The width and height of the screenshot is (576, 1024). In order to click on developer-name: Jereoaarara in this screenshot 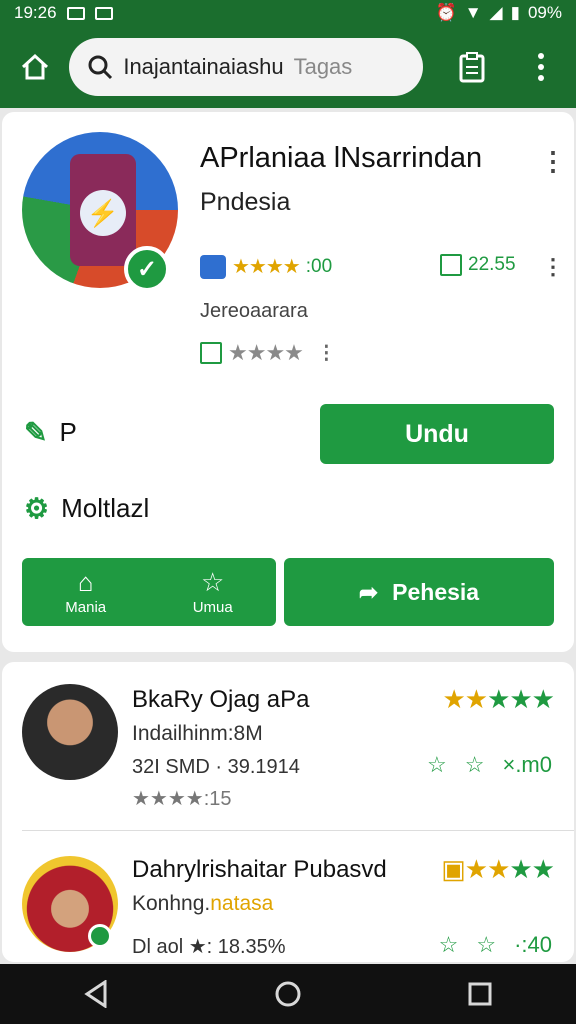, I will do `click(254, 311)`.